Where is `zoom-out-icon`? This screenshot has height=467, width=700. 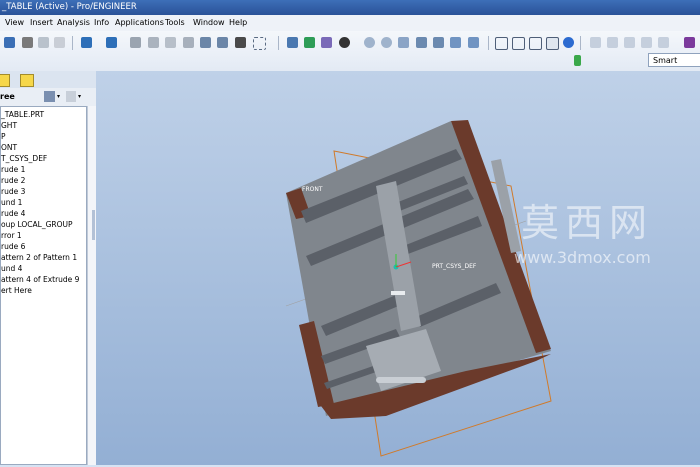 zoom-out-icon is located at coordinates (386, 42).